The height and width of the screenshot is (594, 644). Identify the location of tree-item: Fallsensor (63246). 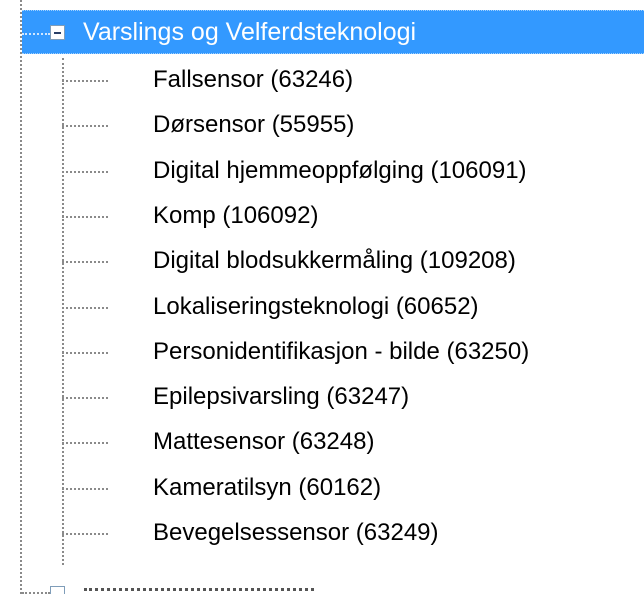
(352, 80).